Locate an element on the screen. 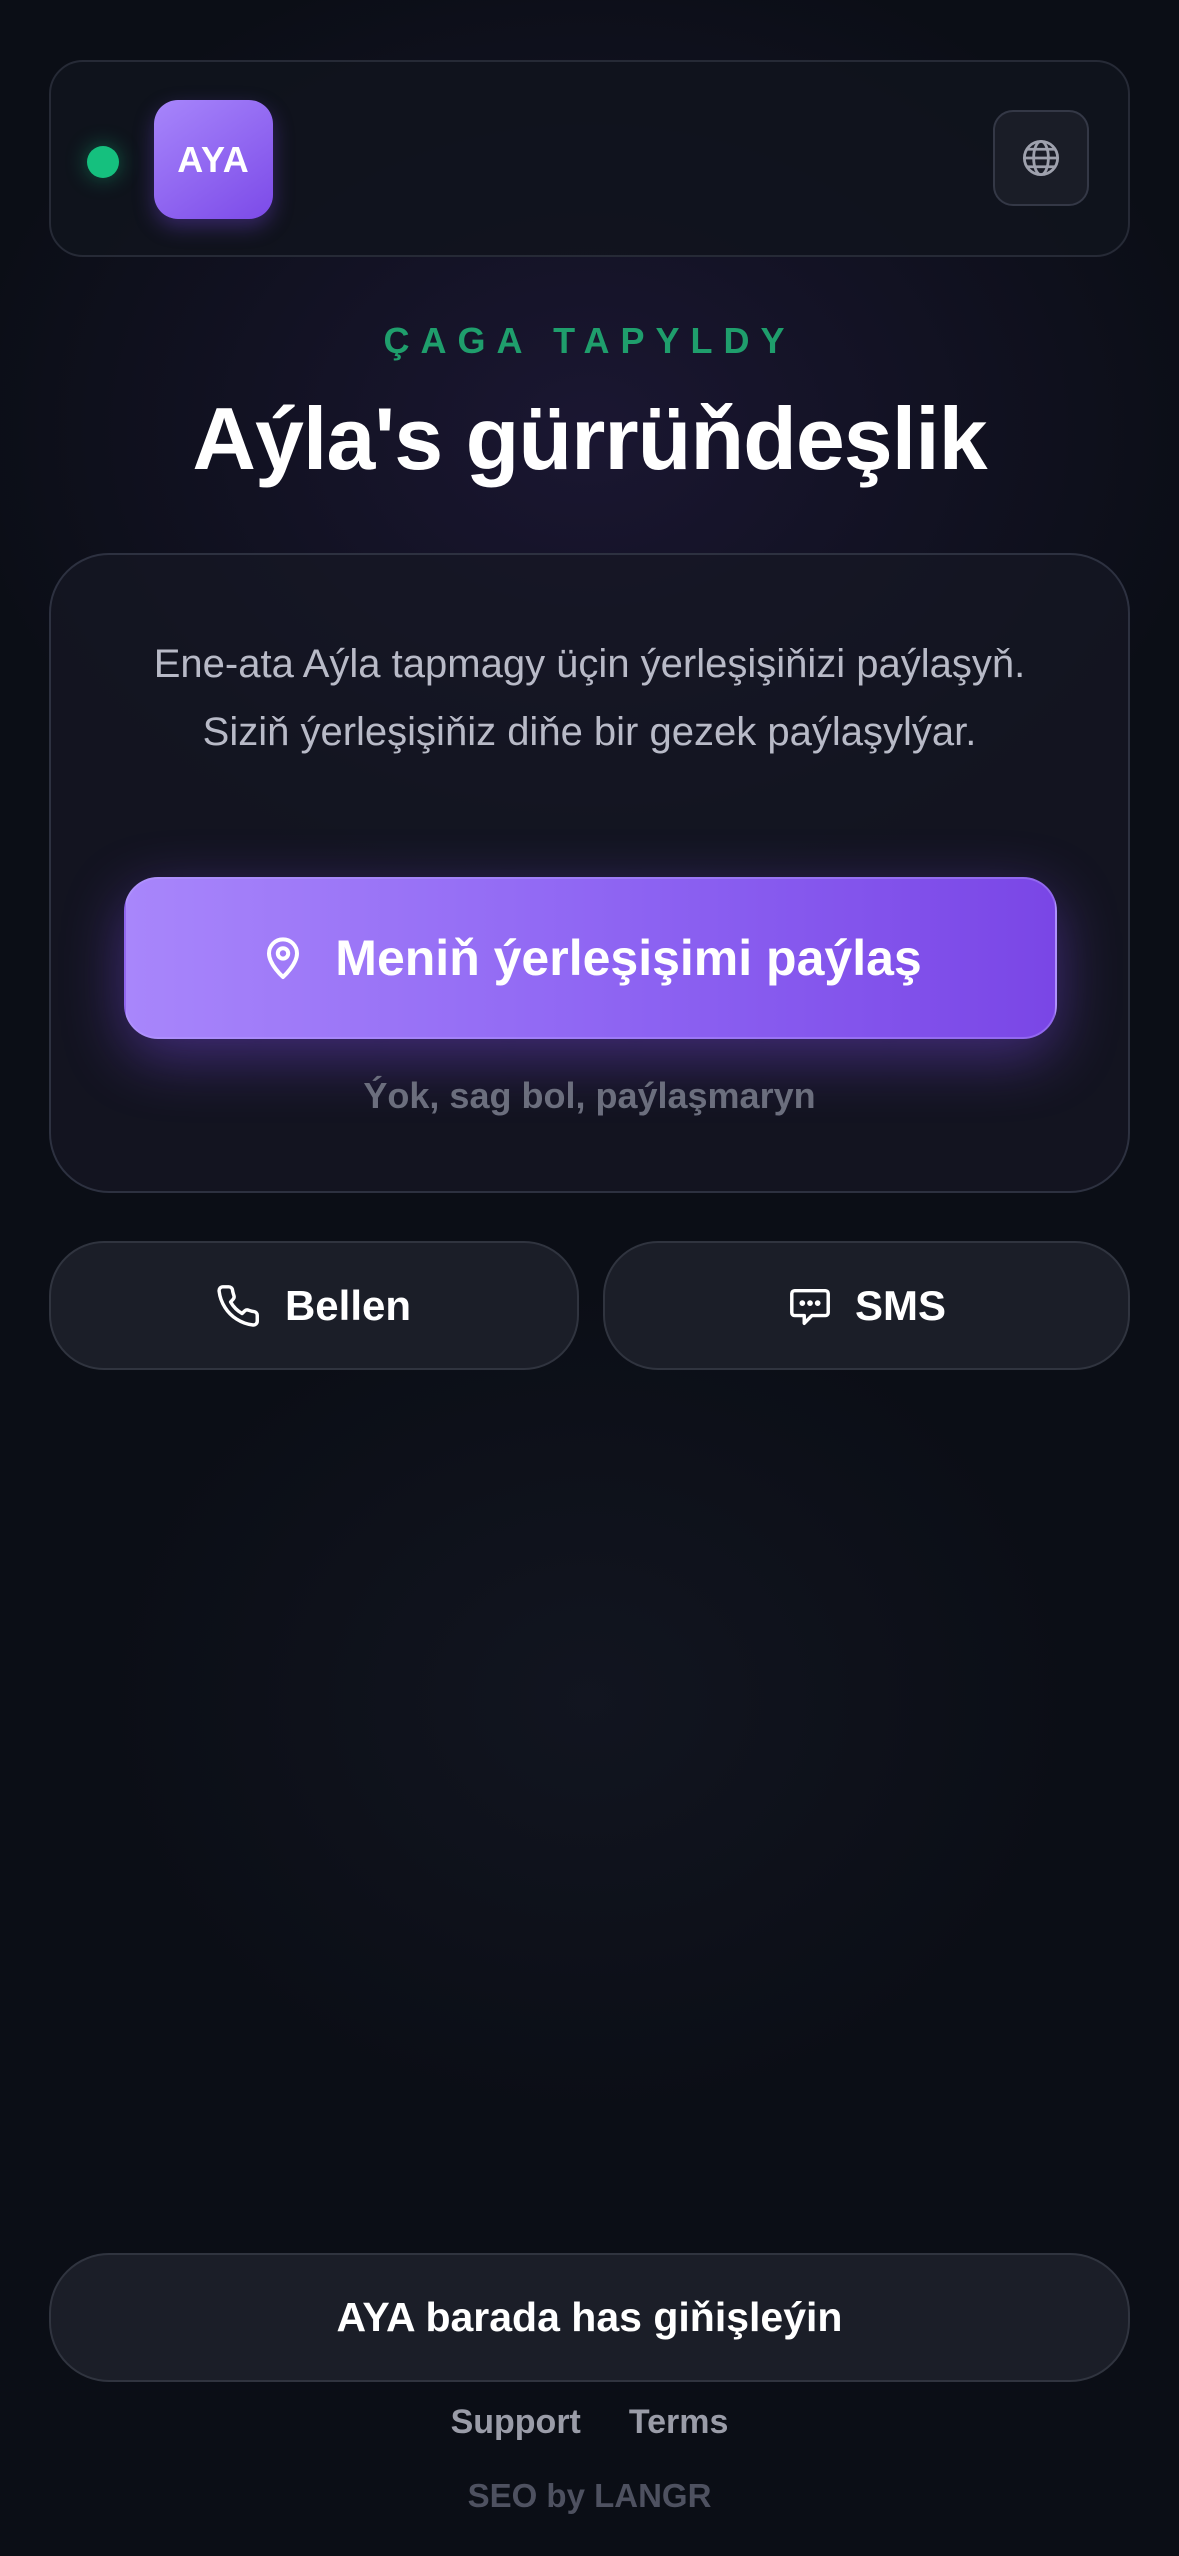 Image resolution: width=1179 pixels, height=2556 pixels. call-label: Bellen is located at coordinates (348, 1305).